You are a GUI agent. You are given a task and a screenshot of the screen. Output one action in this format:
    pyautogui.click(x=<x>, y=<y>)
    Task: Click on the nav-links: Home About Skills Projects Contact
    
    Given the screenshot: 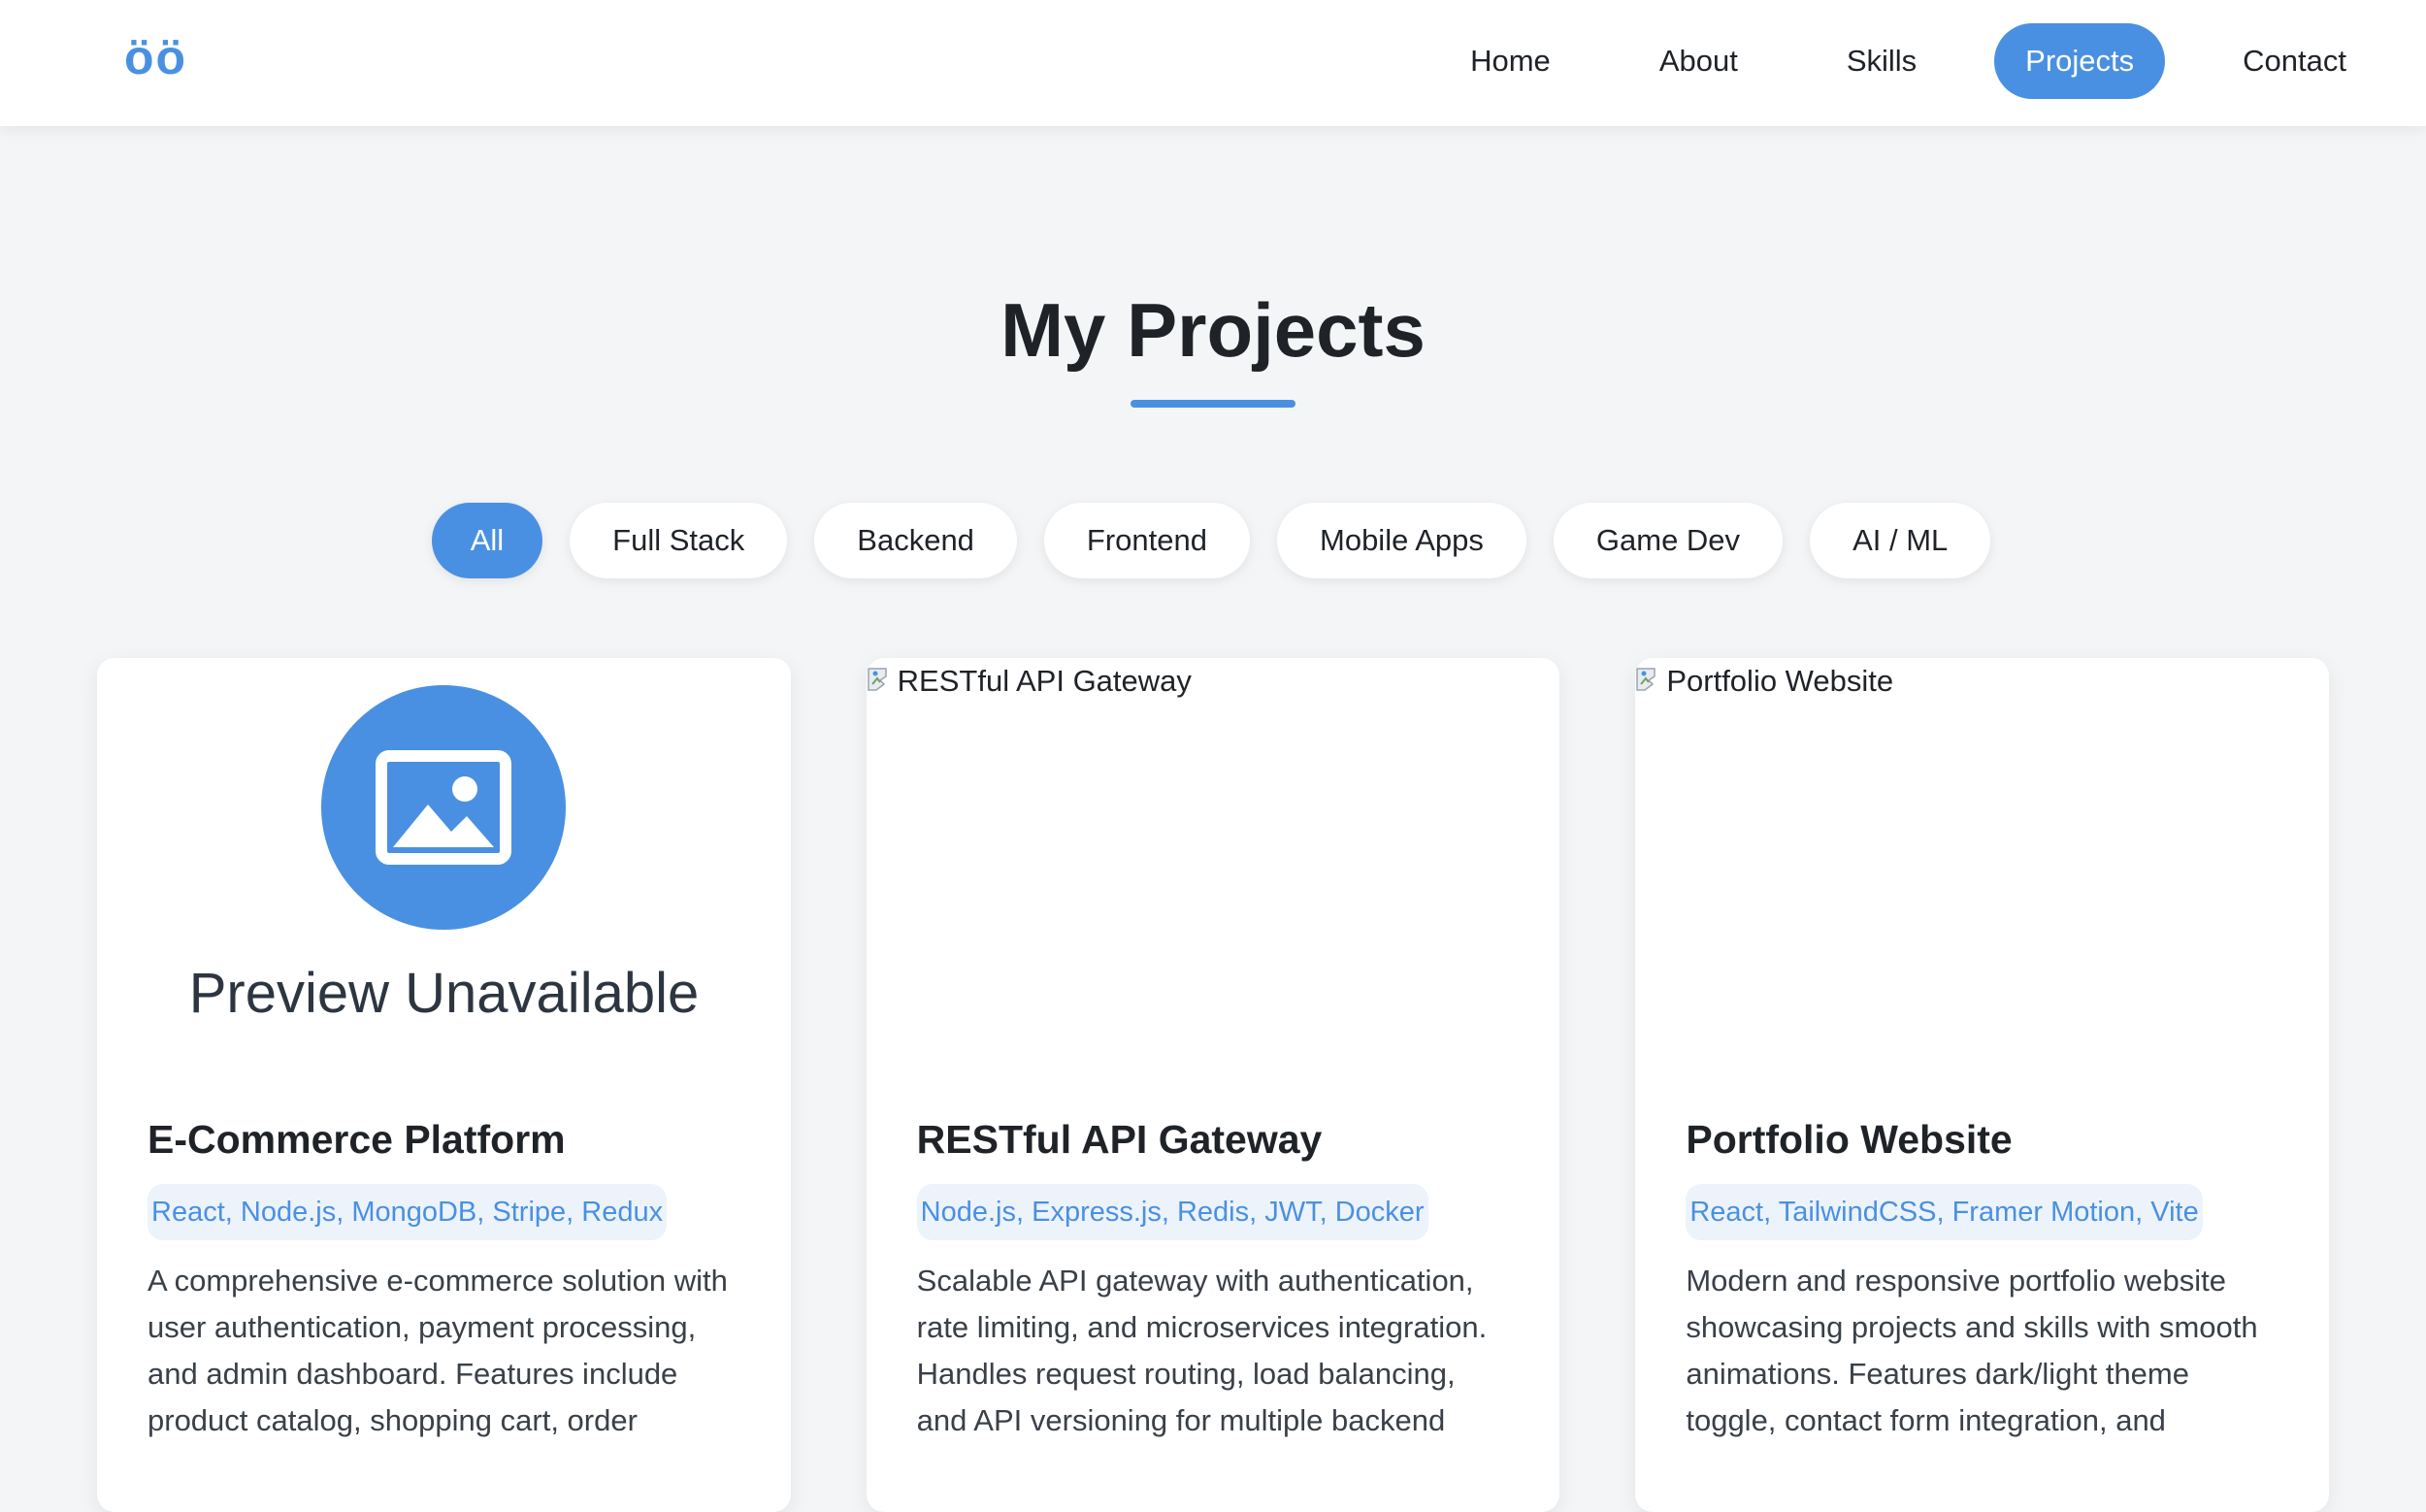 What is the action you would take?
    pyautogui.click(x=1909, y=61)
    